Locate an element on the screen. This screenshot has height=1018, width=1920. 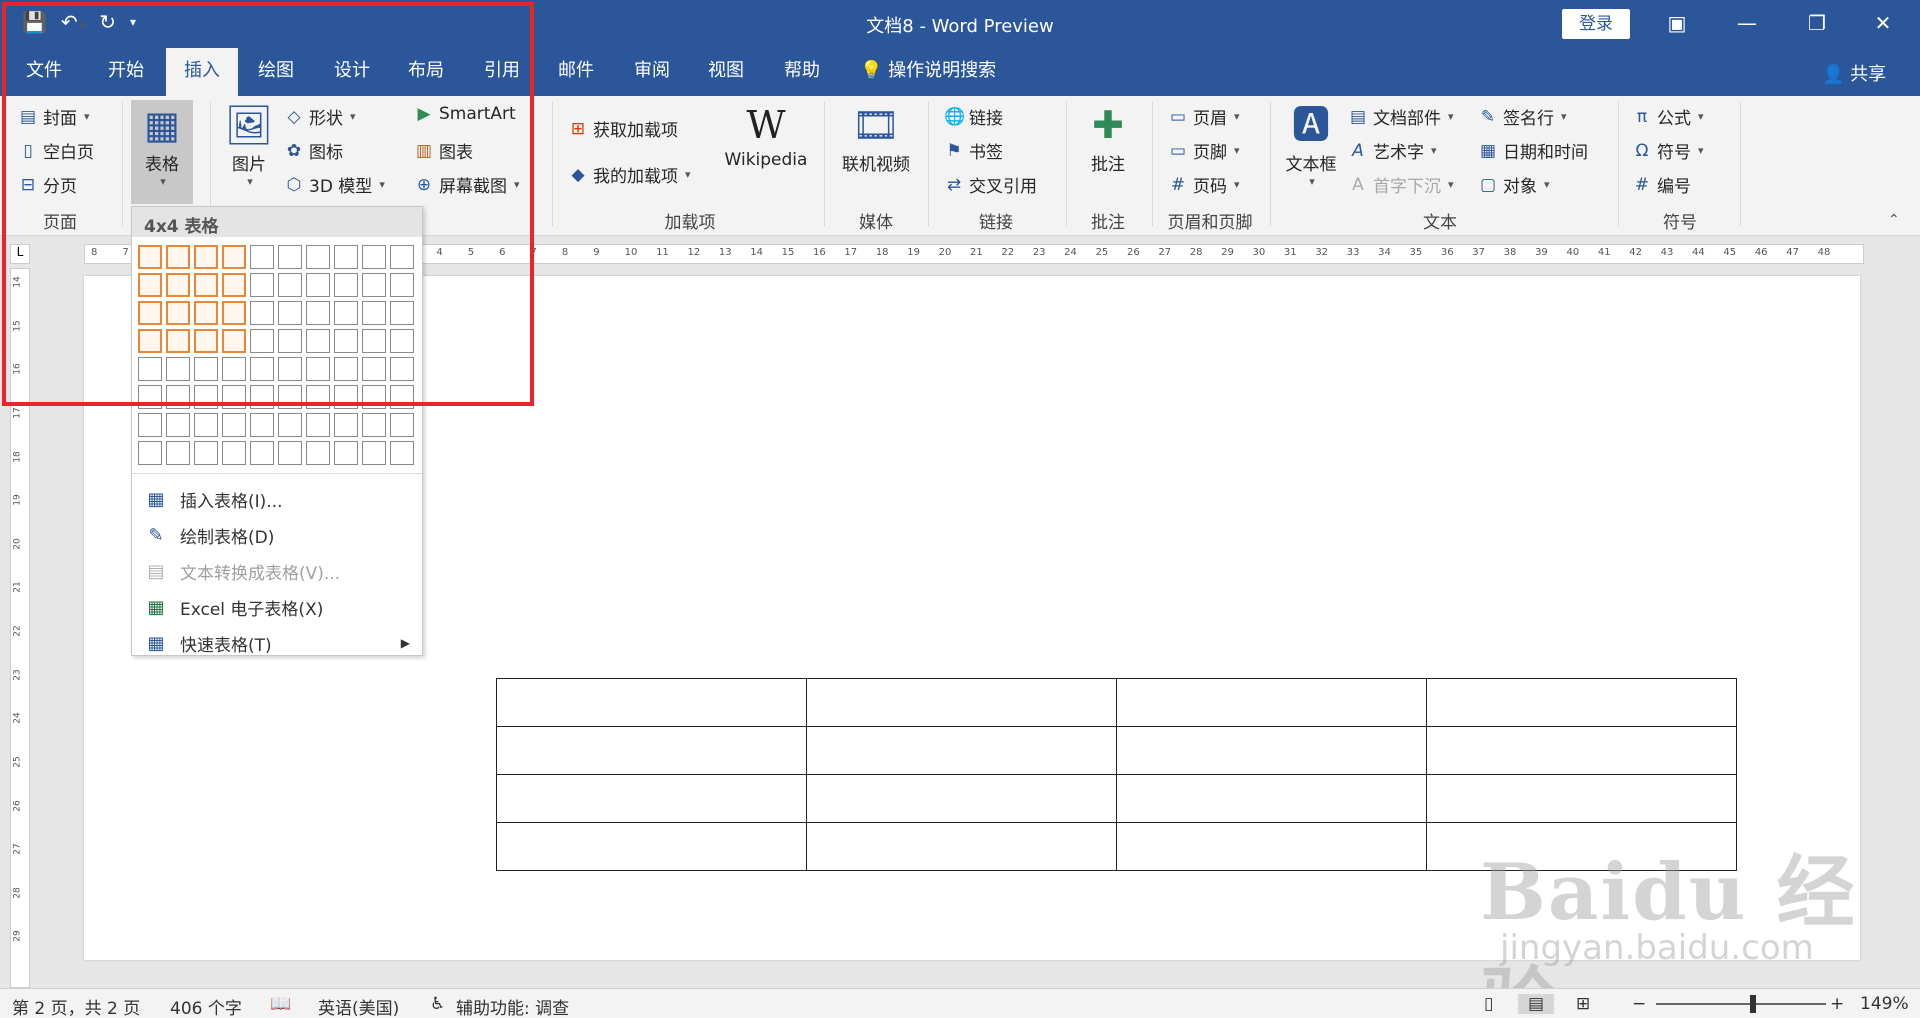
collapse-ribbon-icon: ⌃ is located at coordinates (1894, 220).